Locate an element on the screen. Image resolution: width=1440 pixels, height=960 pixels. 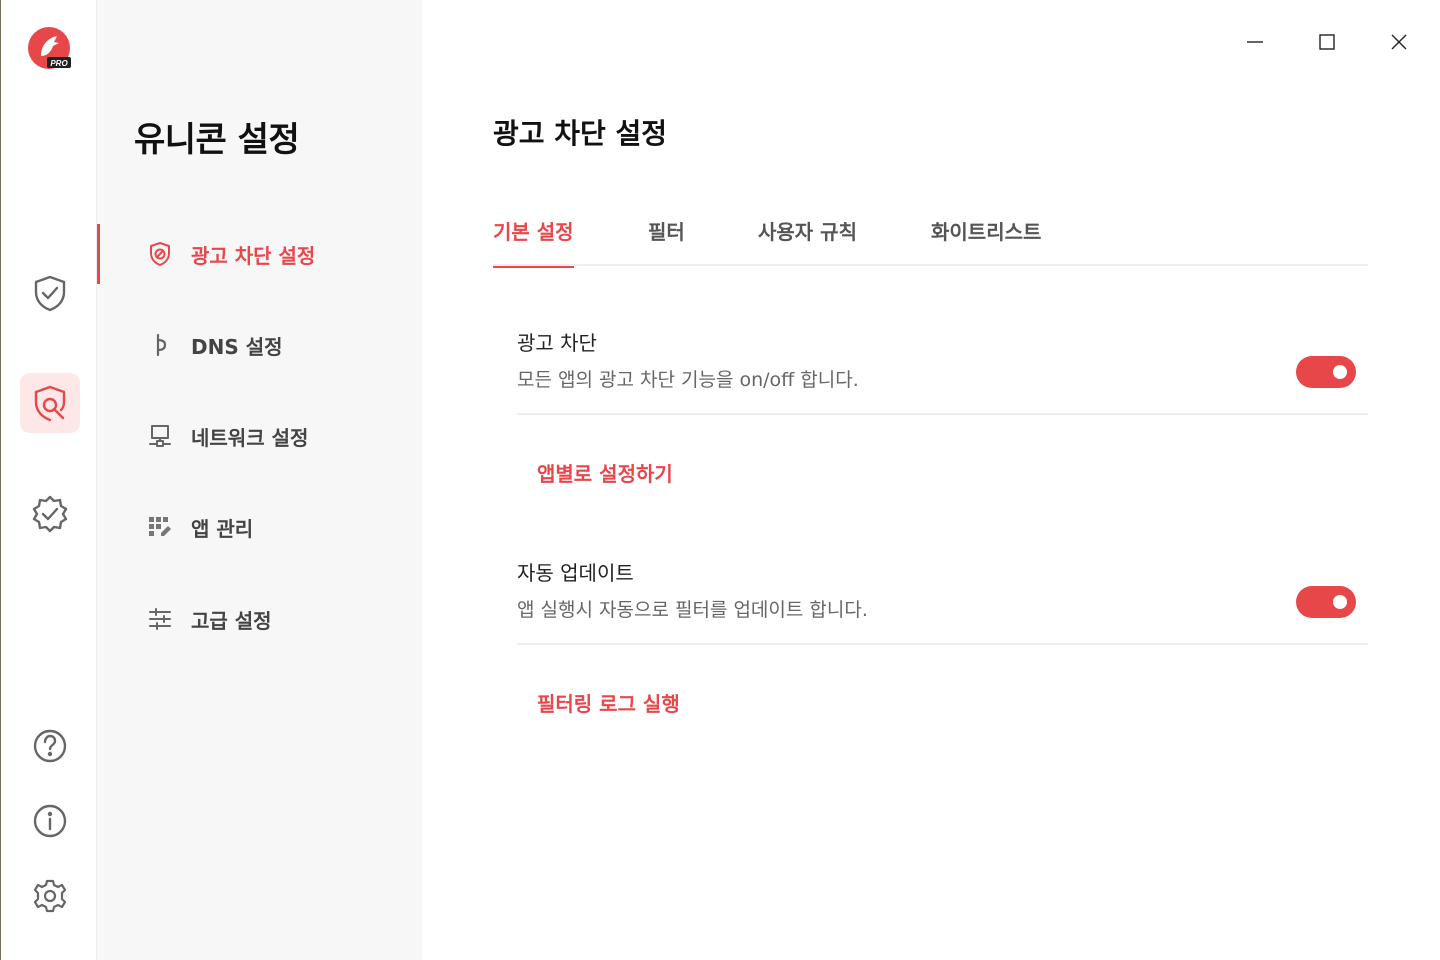
info-icon is located at coordinates (50, 821).